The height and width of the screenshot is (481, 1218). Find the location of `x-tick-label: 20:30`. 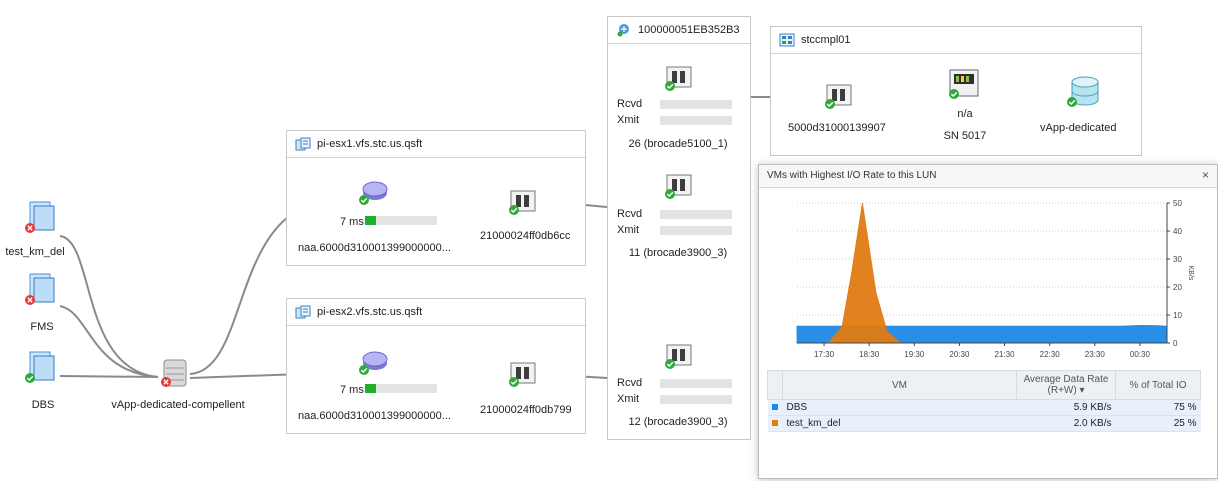

x-tick-label: 20:30 is located at coordinates (959, 354).